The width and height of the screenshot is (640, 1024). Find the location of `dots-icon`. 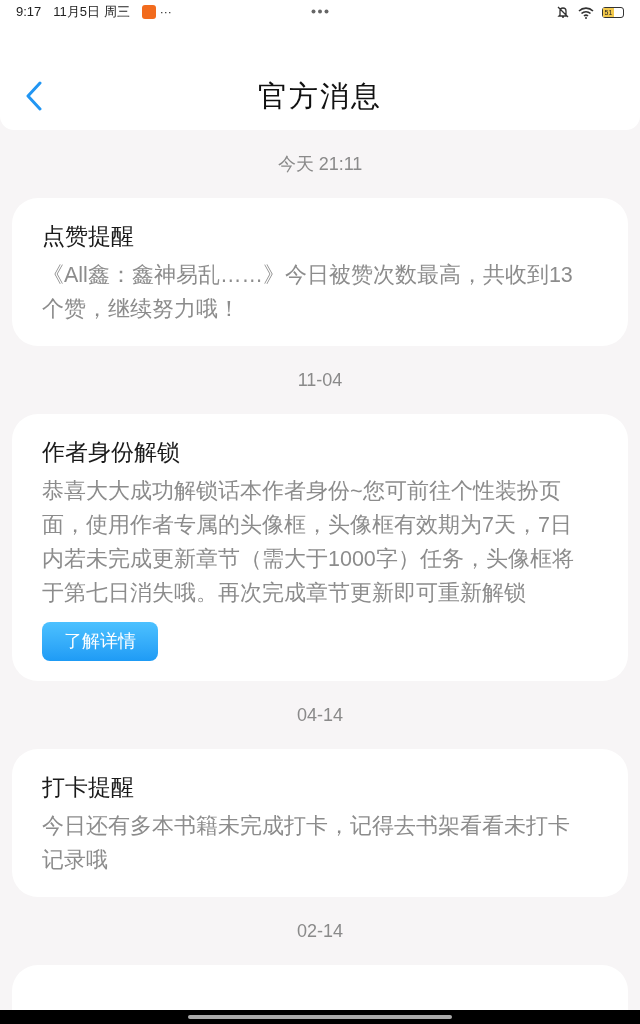

dots-icon is located at coordinates (320, 11).